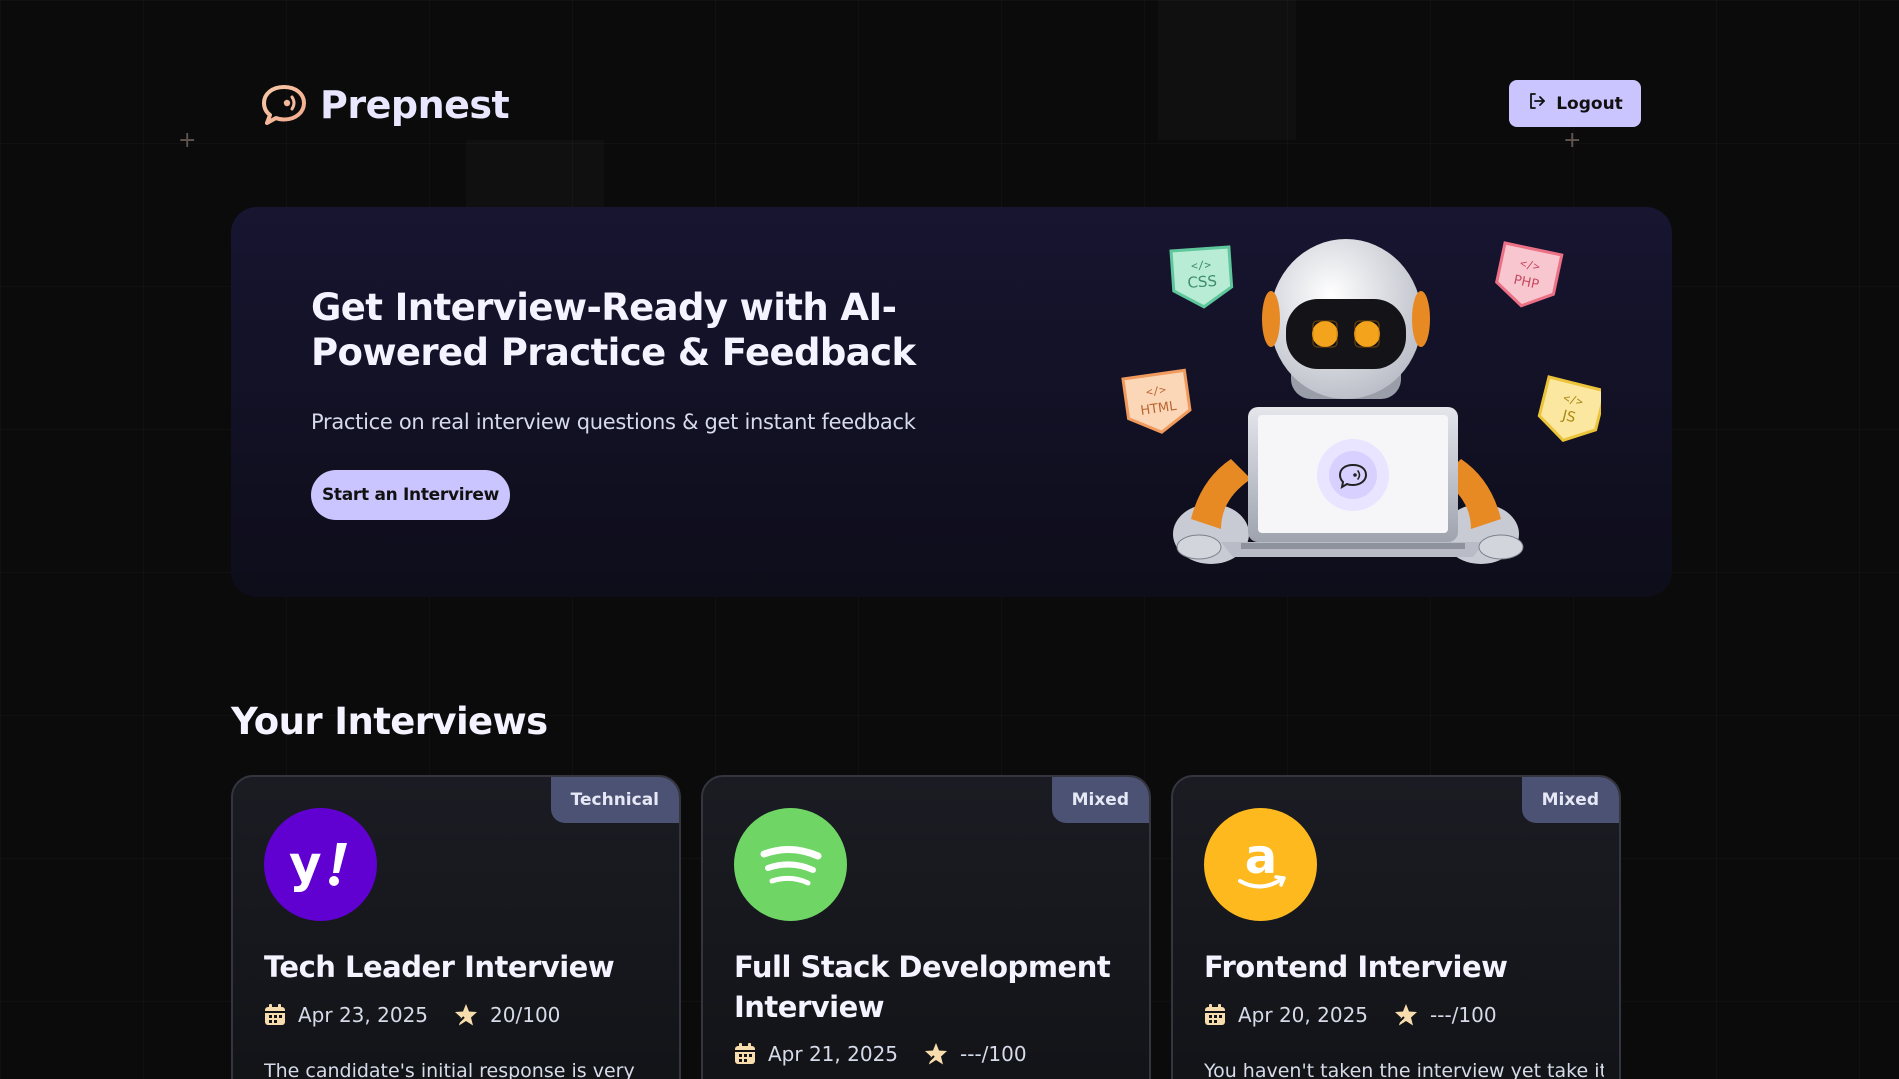 The width and height of the screenshot is (1899, 1079). What do you see at coordinates (1202, 282) in the screenshot?
I see `svg-text: CSS` at bounding box center [1202, 282].